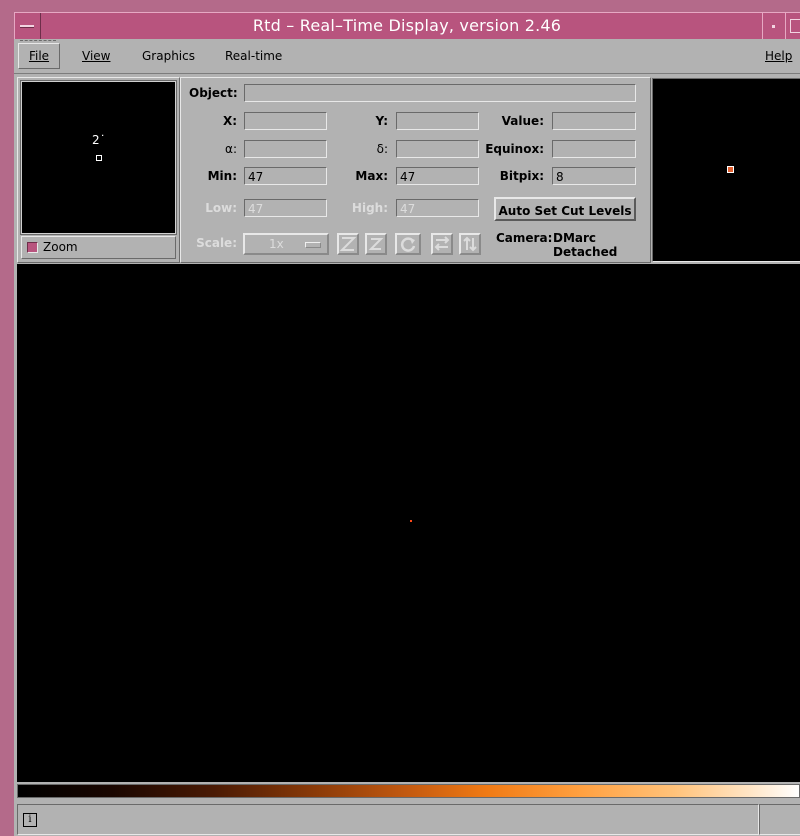  Describe the element at coordinates (285, 149) in the screenshot. I see `ra-field` at that location.